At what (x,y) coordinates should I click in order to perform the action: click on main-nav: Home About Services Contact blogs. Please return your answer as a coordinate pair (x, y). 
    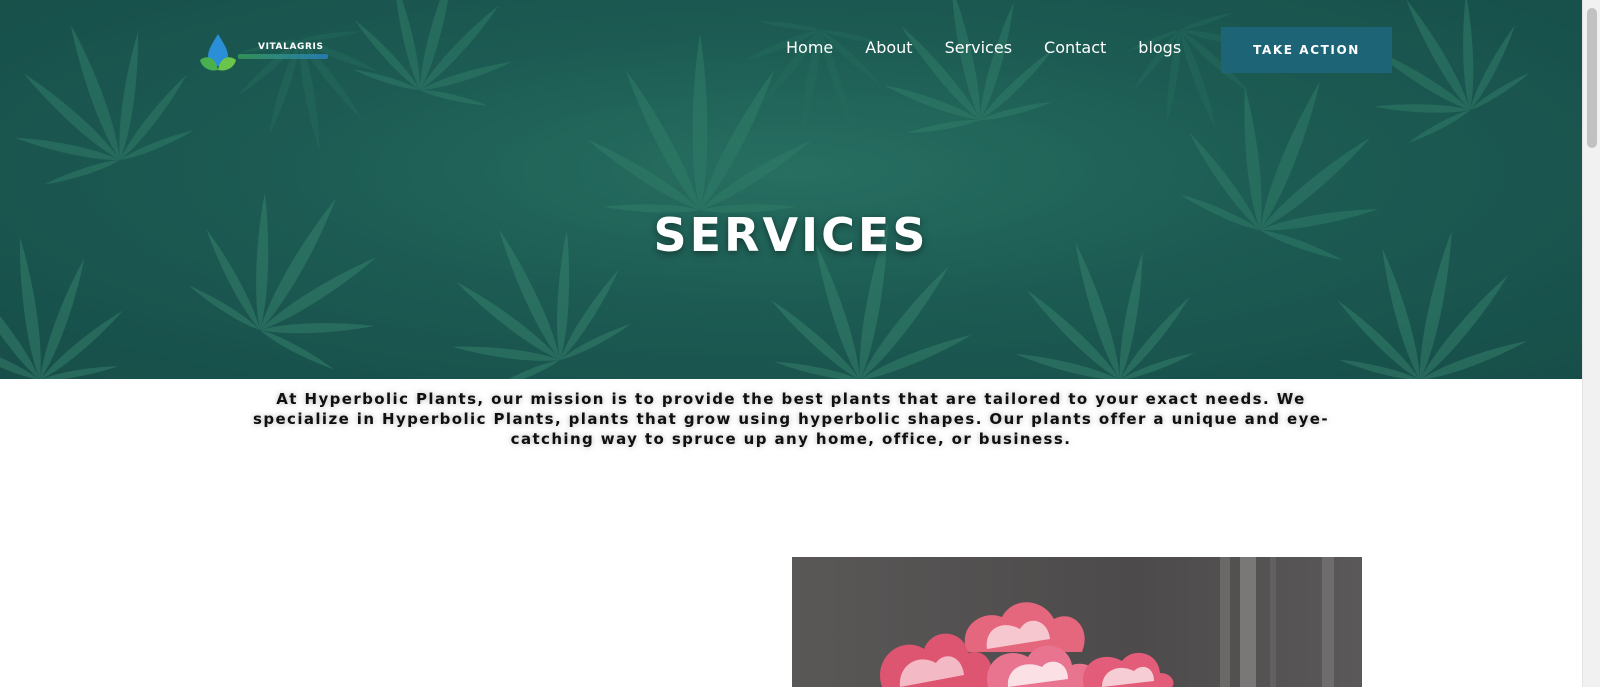
    Looking at the image, I should click on (983, 47).